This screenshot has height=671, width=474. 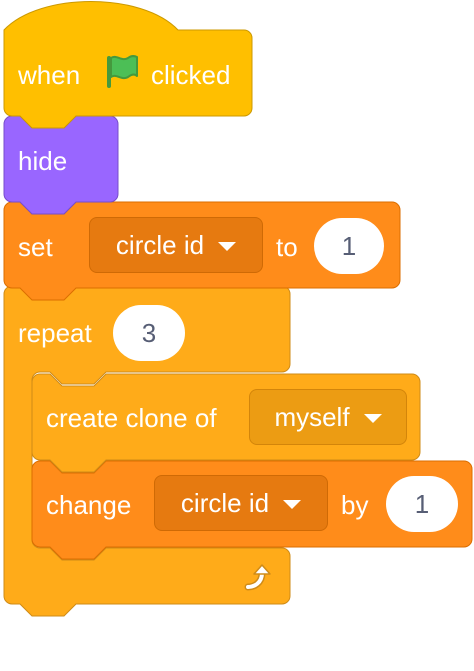 I want to click on change-value-input: 1, so click(x=422, y=504).